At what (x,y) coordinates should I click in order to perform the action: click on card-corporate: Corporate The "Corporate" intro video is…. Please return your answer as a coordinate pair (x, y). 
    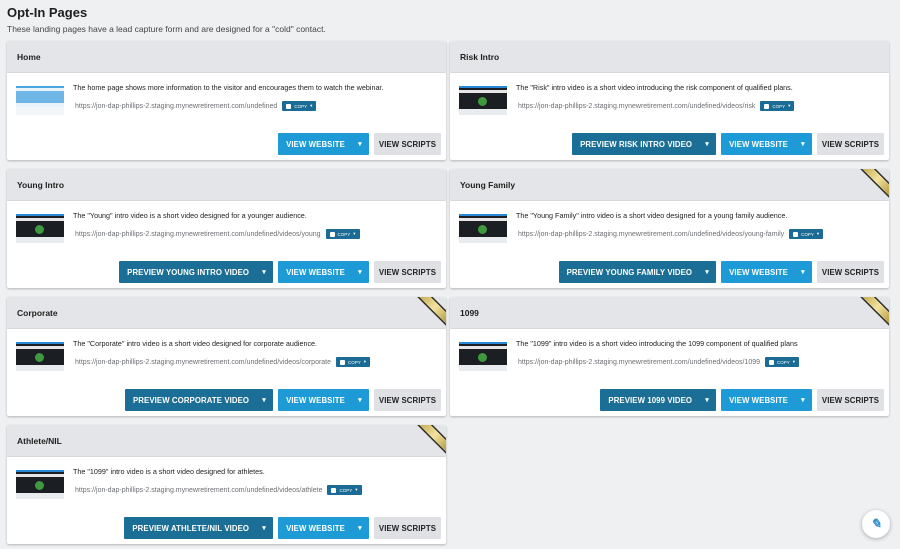
    Looking at the image, I should click on (226, 356).